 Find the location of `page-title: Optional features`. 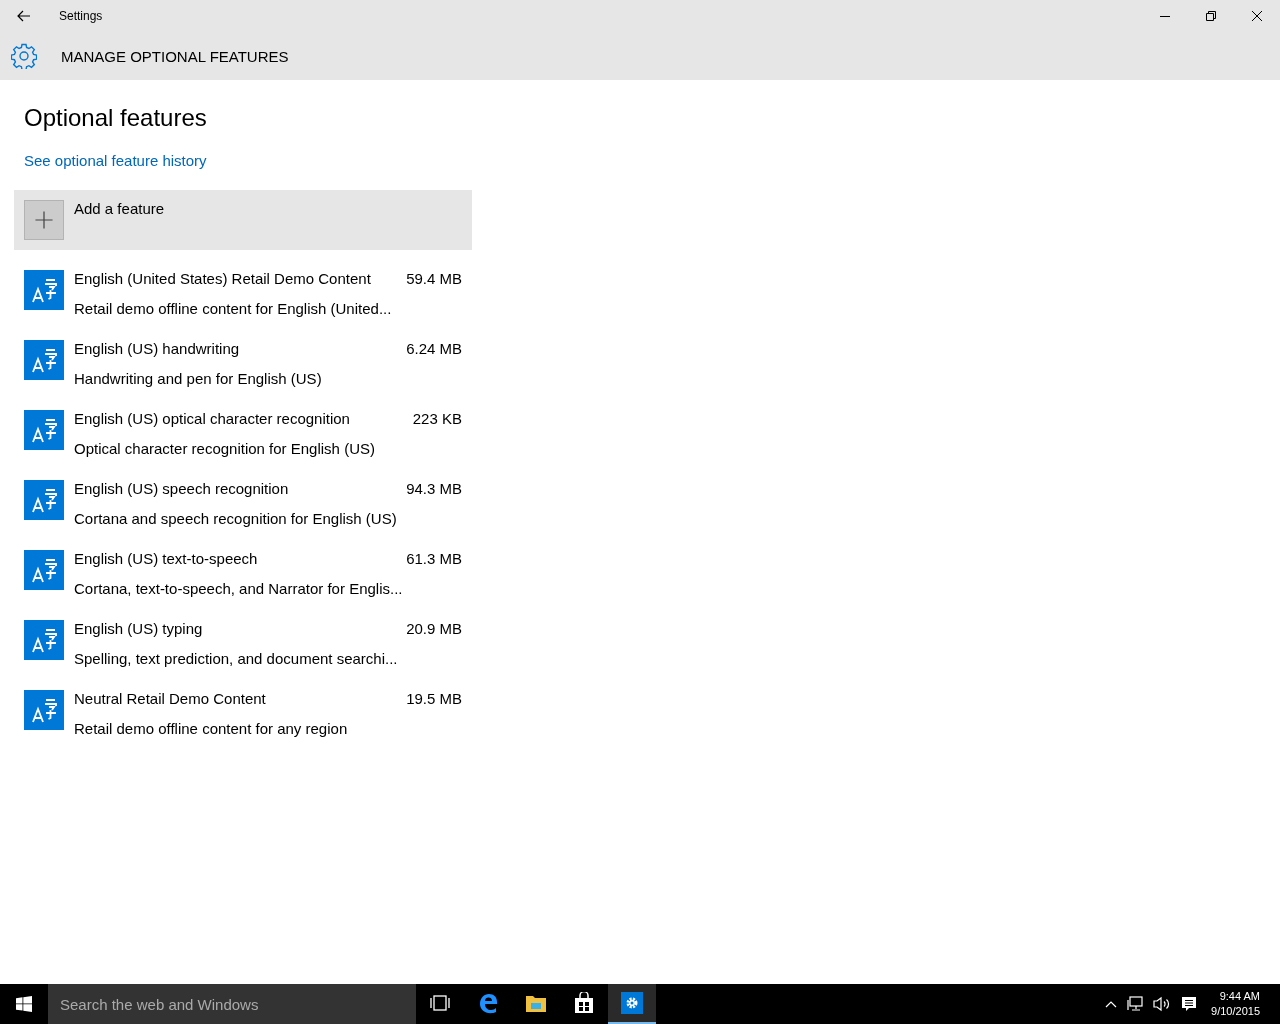

page-title: Optional features is located at coordinates (116, 118).